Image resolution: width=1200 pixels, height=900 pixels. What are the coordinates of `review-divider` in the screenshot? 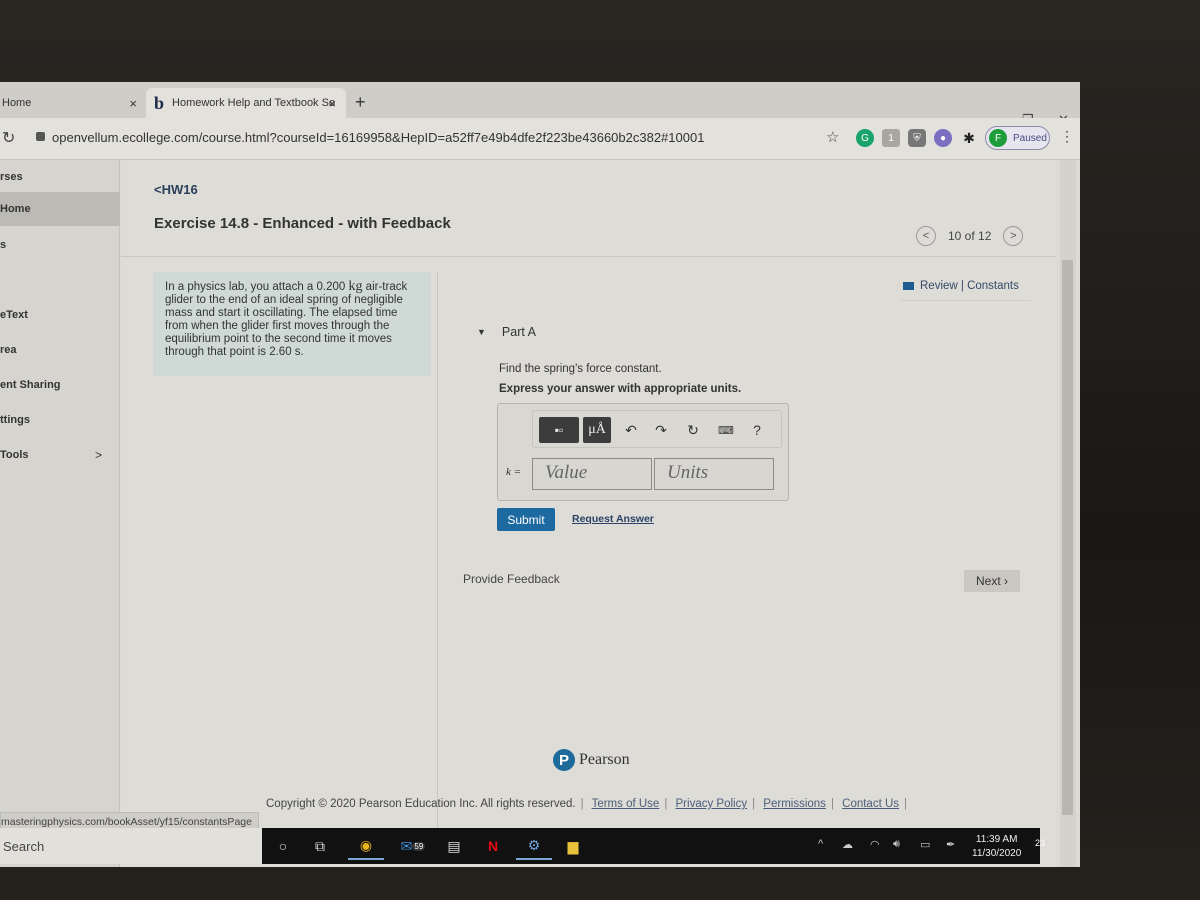 It's located at (966, 300).